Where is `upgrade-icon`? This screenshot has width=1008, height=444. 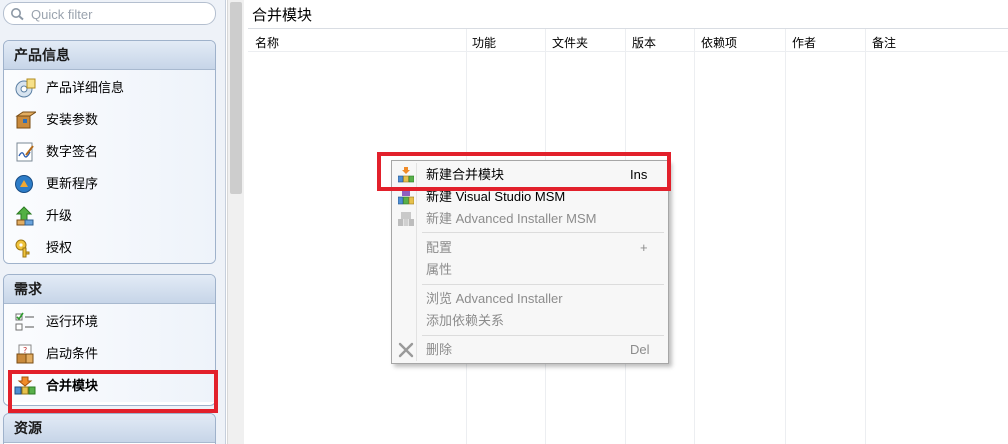 upgrade-icon is located at coordinates (24, 216).